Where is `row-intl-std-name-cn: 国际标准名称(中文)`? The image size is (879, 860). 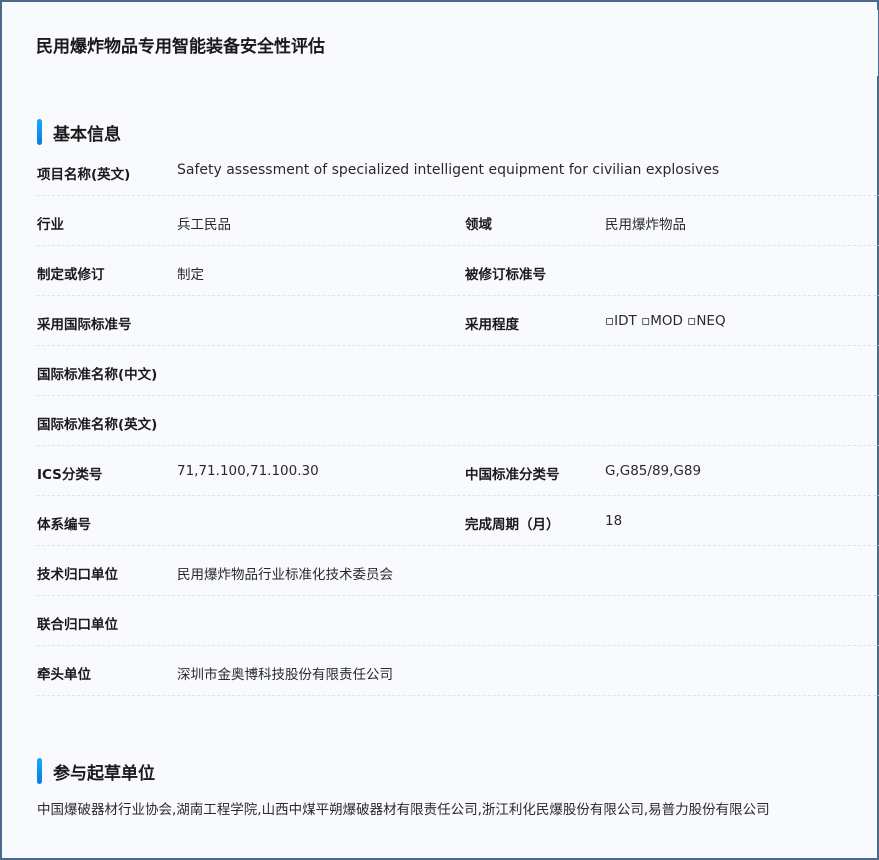
row-intl-std-name-cn: 国际标准名称(中文) is located at coordinates (458, 371).